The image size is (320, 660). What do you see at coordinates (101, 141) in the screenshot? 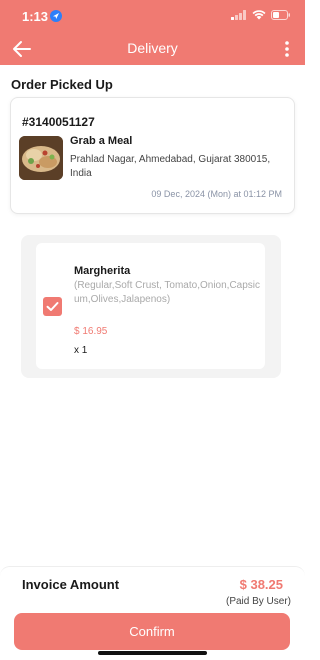
I see `store-name: Grab a Meal` at bounding box center [101, 141].